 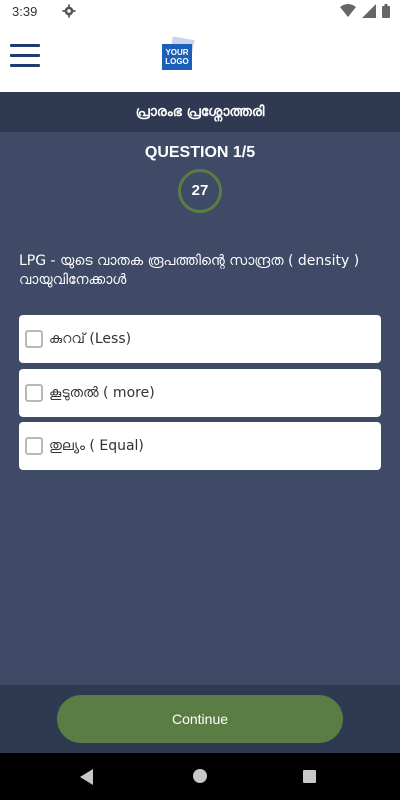 I want to click on hamburger-menu-icon, so click(x=25, y=56).